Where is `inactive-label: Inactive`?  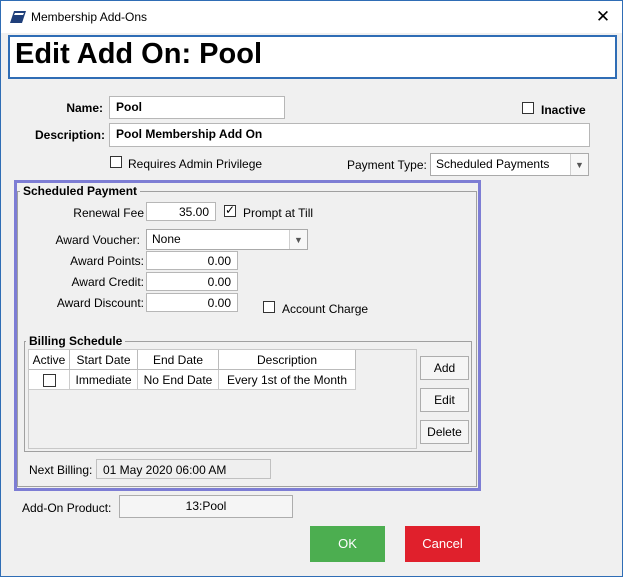 inactive-label: Inactive is located at coordinates (563, 110).